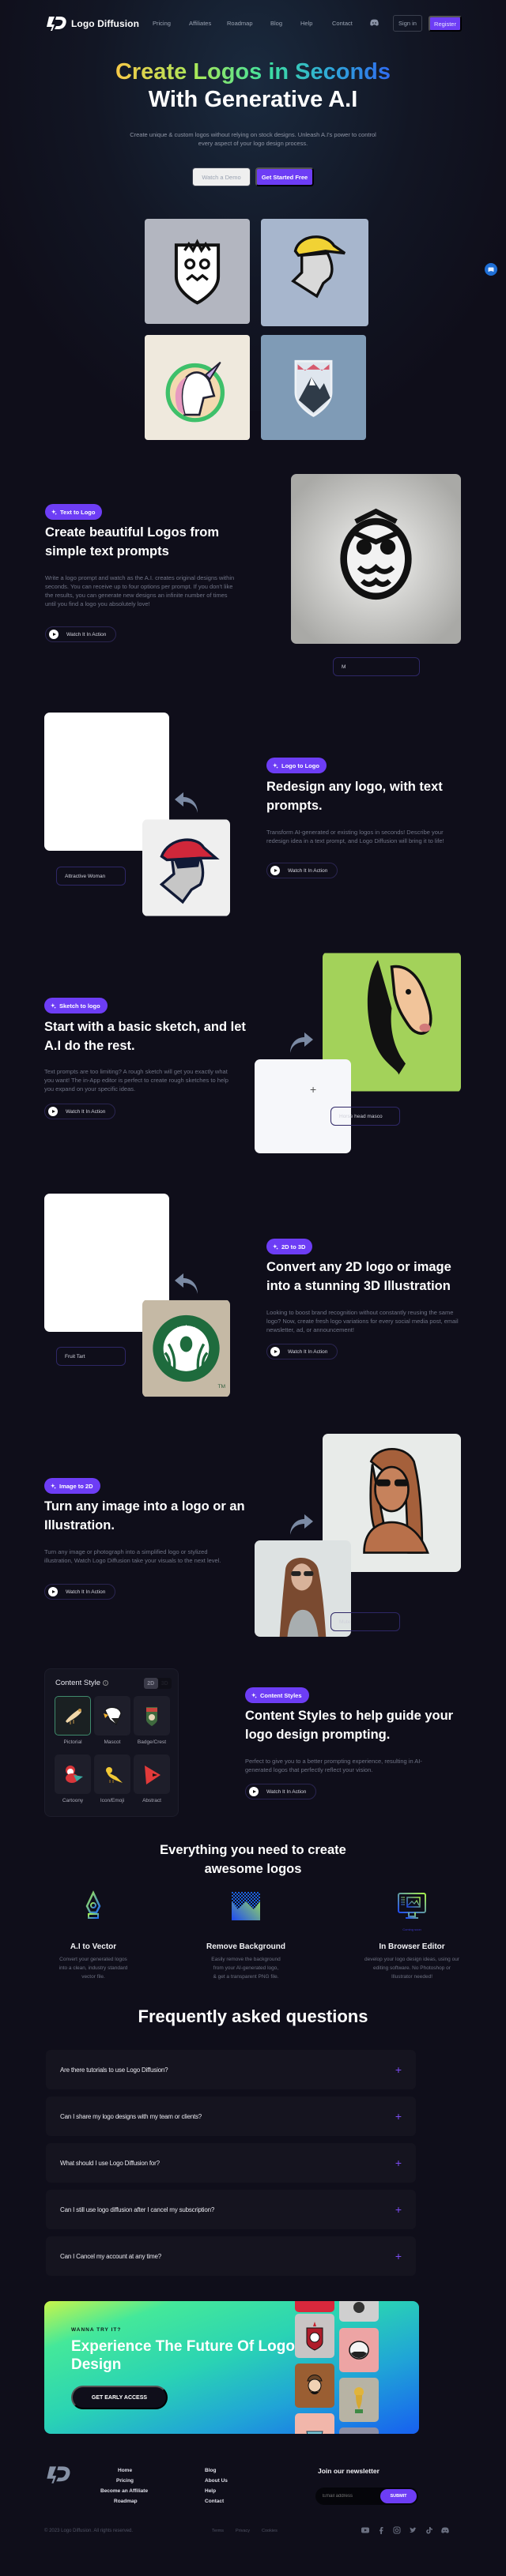  What do you see at coordinates (106, 24) in the screenshot?
I see `brand-name: Logo Diffusion` at bounding box center [106, 24].